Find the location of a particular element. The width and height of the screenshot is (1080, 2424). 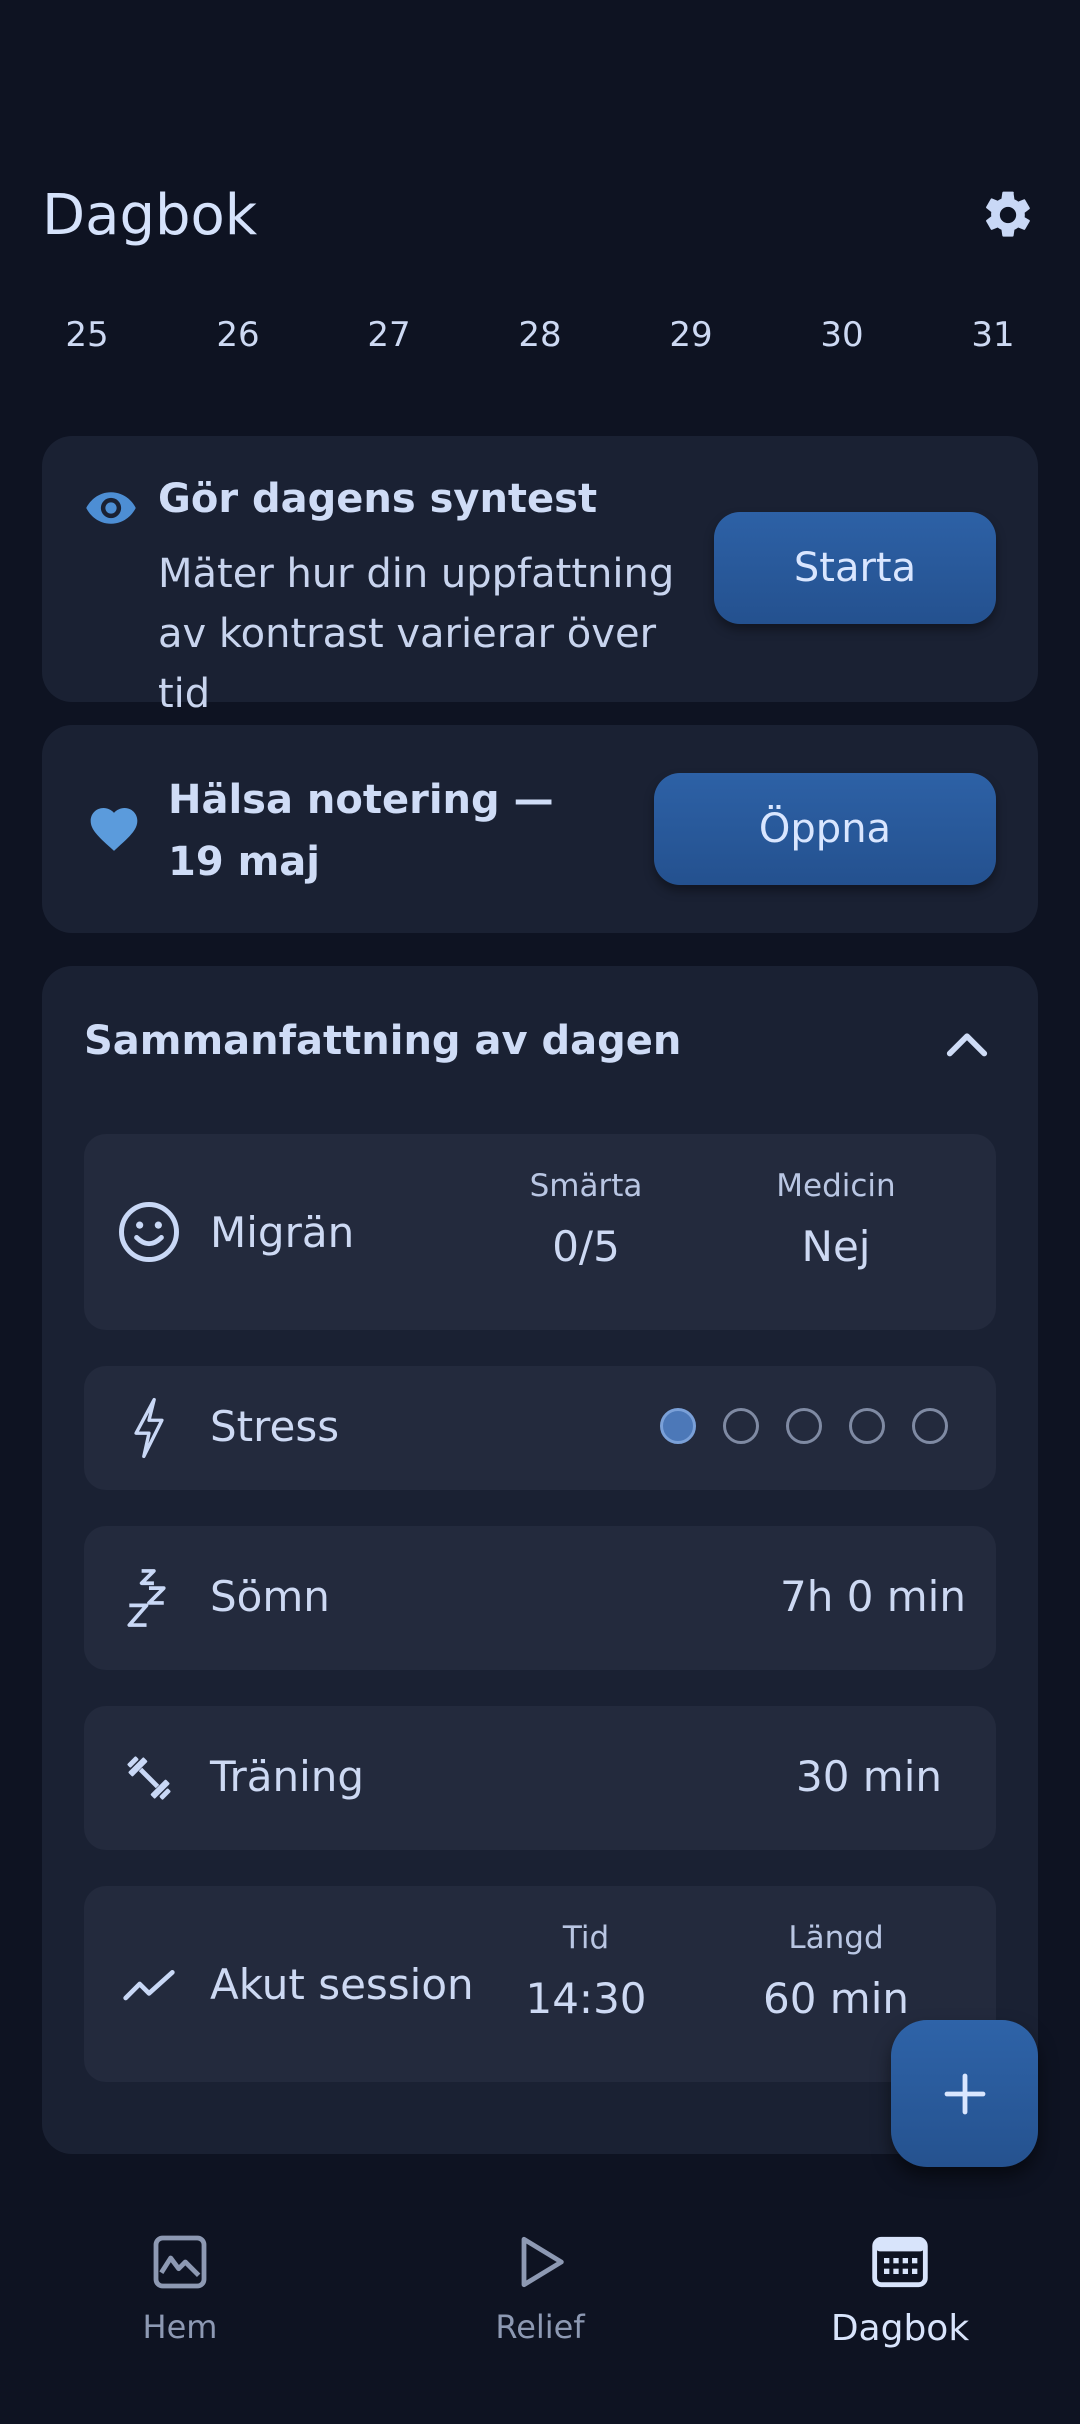

date-item: 26 is located at coordinates (238, 335).